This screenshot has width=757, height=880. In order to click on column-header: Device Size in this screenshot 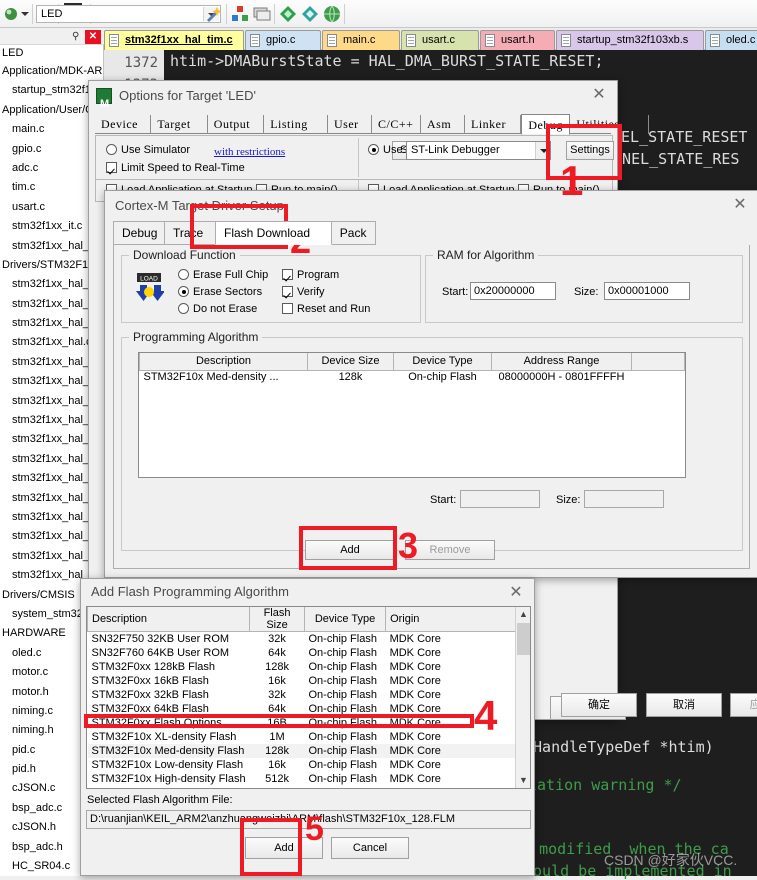, I will do `click(350, 362)`.